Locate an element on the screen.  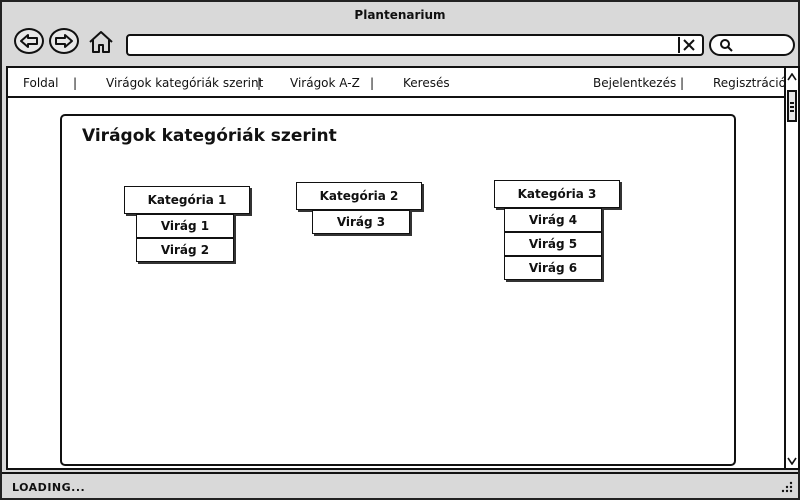
chevron-up-icon is located at coordinates (792, 77).